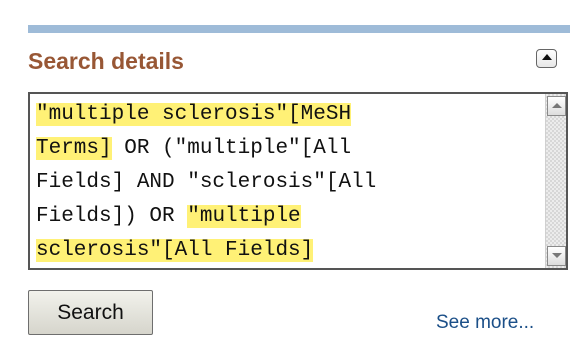 This screenshot has width=585, height=349. I want to click on query-line: "multiple sclerosis"[MeSH, so click(279, 115).